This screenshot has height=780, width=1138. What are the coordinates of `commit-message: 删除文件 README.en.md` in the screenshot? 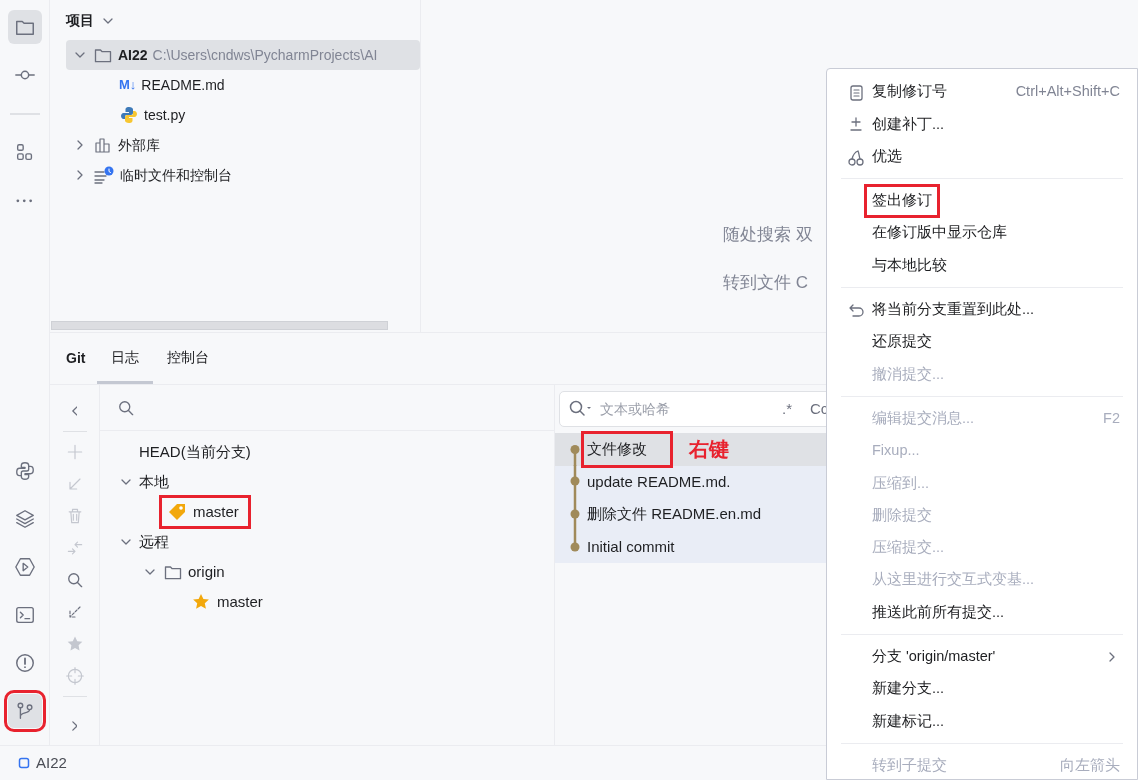 It's located at (674, 514).